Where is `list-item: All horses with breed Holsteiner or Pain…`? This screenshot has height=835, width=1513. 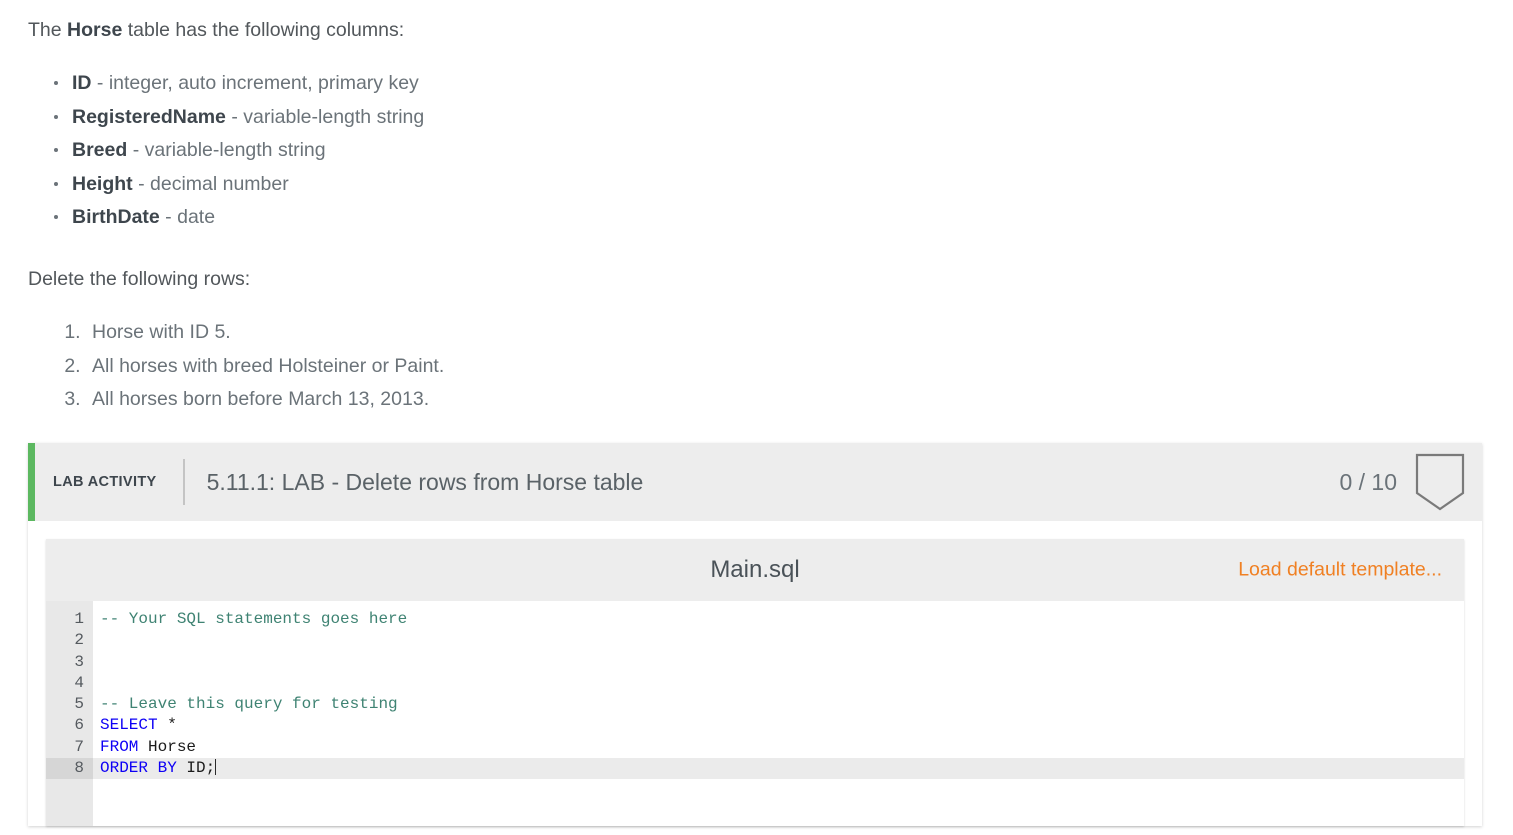
list-item: All horses with breed Holsteiner or Pain… is located at coordinates (785, 367).